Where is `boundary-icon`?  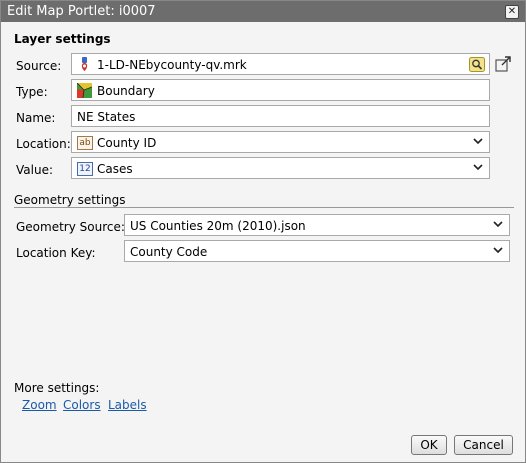
boundary-icon is located at coordinates (84, 90).